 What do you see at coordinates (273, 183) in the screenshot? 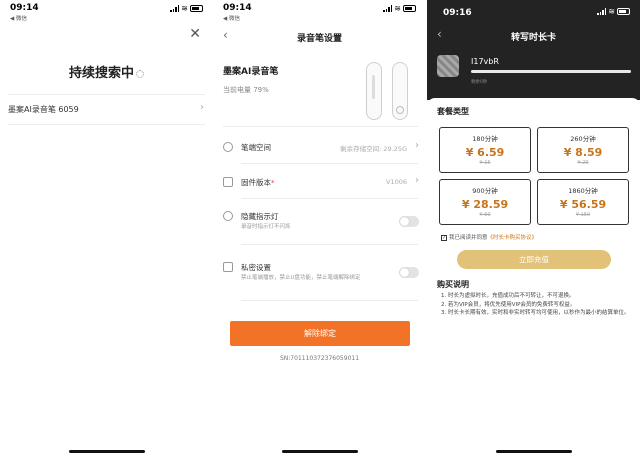
I see `update-badge: *` at bounding box center [273, 183].